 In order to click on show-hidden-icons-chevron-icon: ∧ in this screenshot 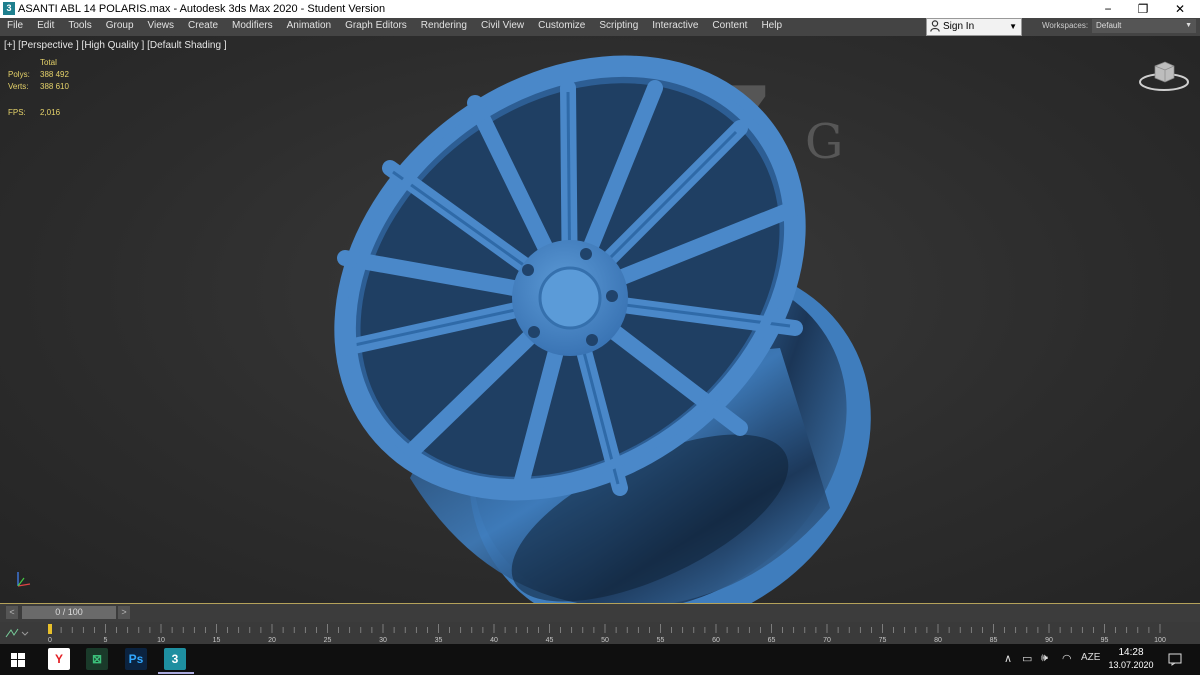, I will do `click(1008, 658)`.